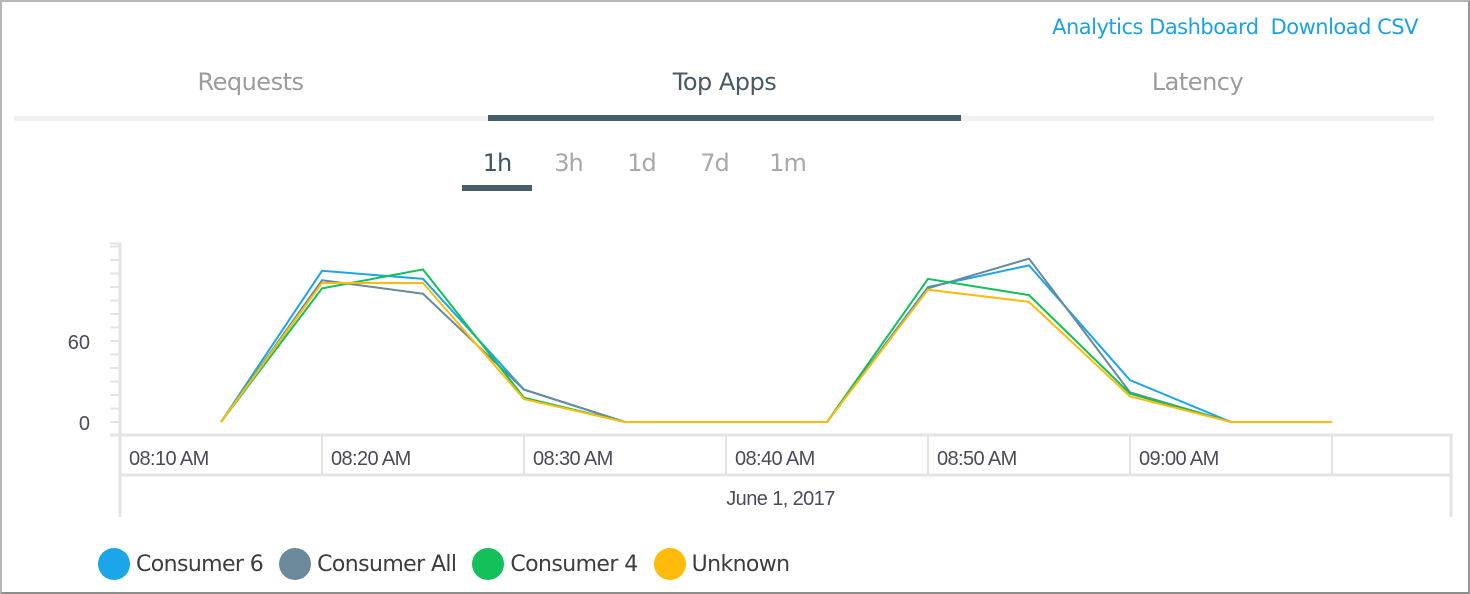 Image resolution: width=1470 pixels, height=594 pixels. Describe the element at coordinates (780, 499) in the screenshot. I see `x-axis-label: June 1, 2017` at that location.